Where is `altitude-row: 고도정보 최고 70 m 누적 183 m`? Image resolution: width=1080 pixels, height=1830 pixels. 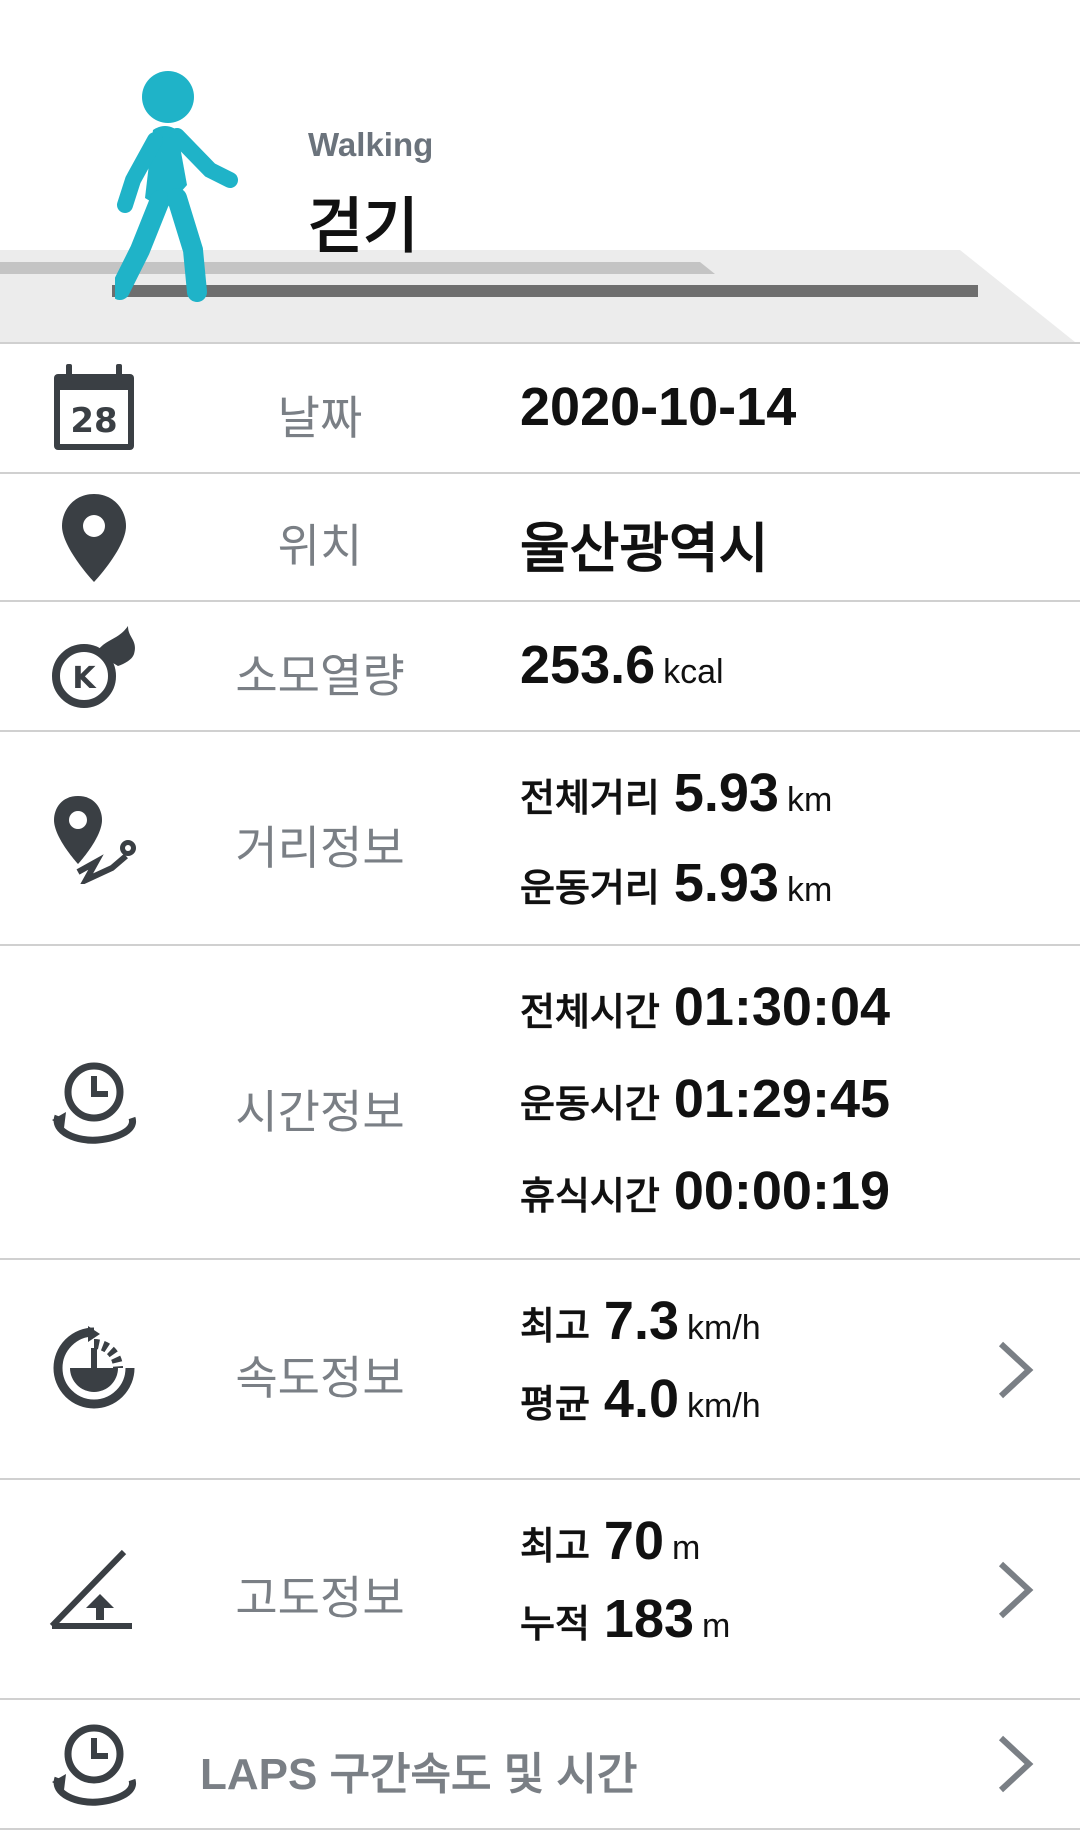 altitude-row: 고도정보 최고 70 m 누적 183 m is located at coordinates (540, 1590).